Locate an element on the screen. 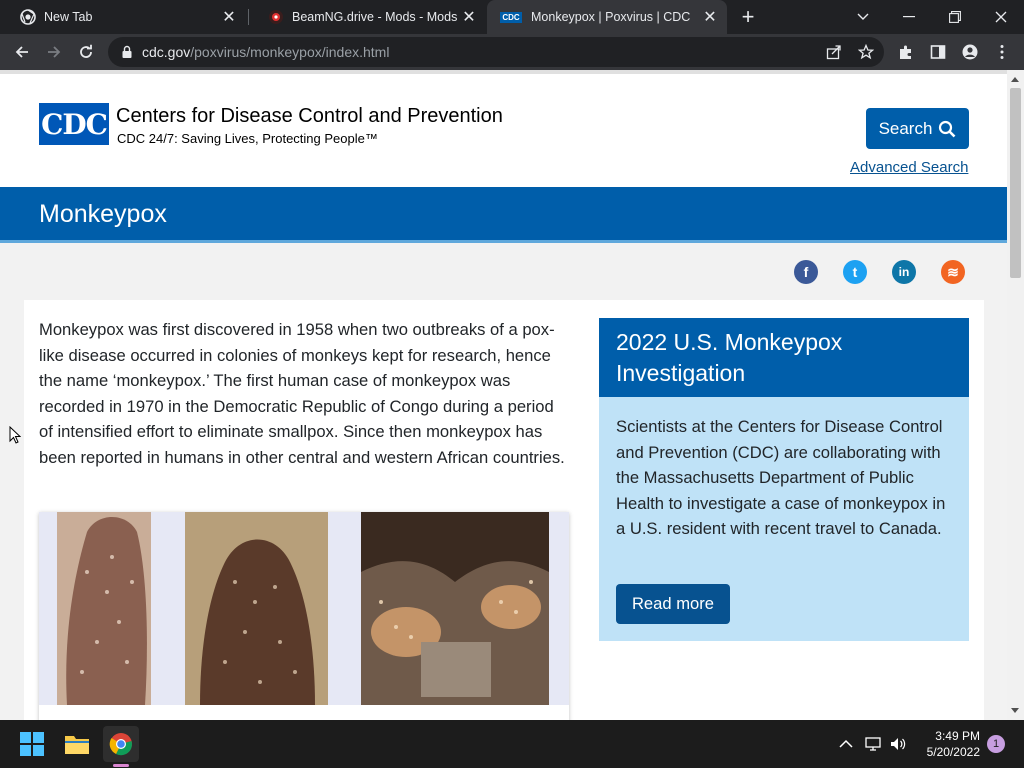 Image resolution: width=1024 pixels, height=768 pixels. lock-icon is located at coordinates (127, 52).